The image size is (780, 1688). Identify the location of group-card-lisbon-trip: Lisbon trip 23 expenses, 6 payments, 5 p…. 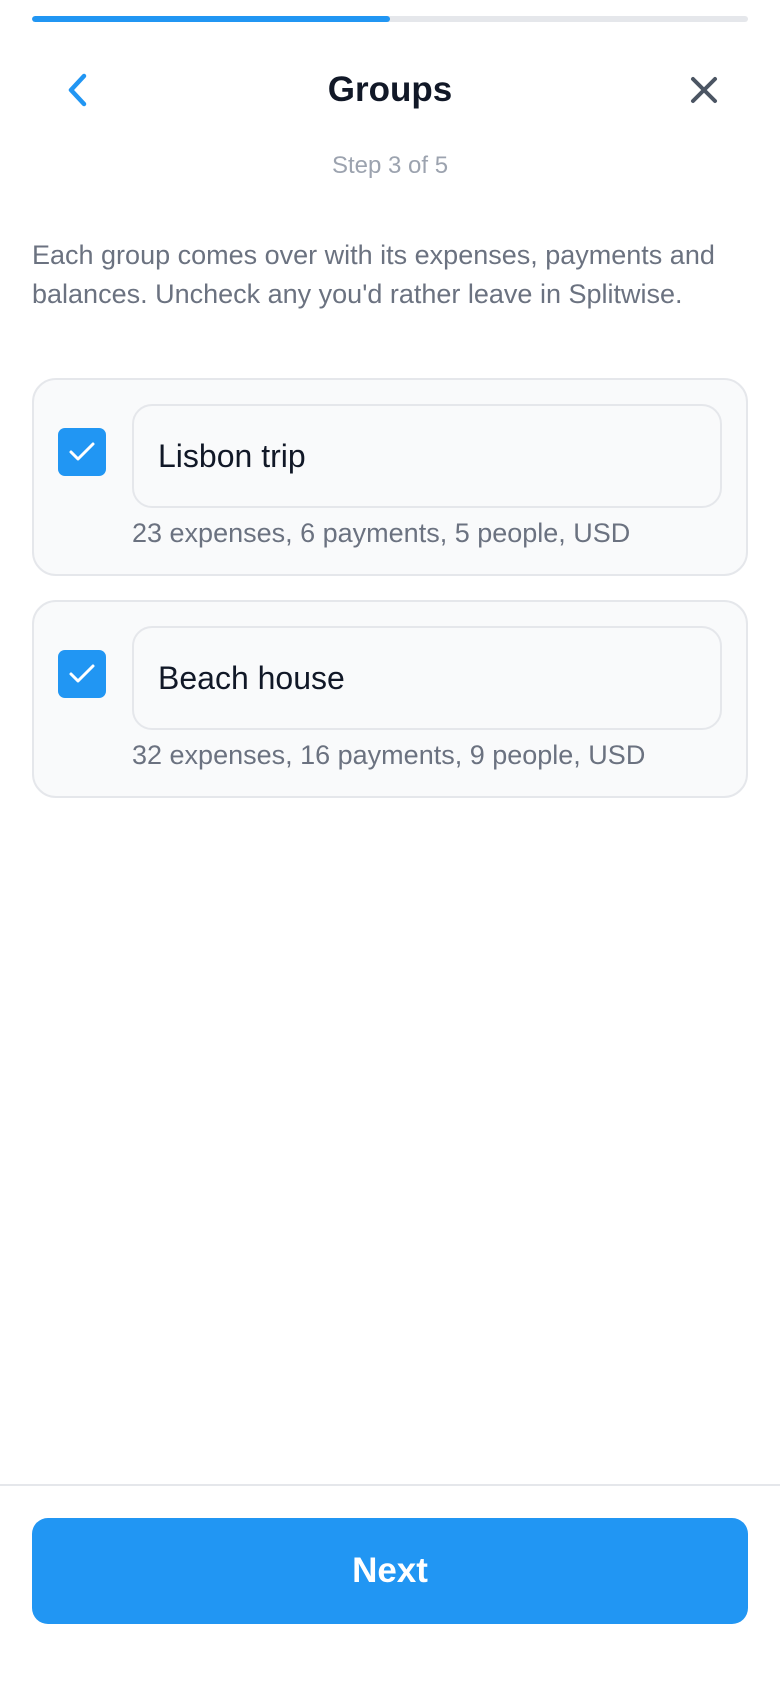
(390, 477).